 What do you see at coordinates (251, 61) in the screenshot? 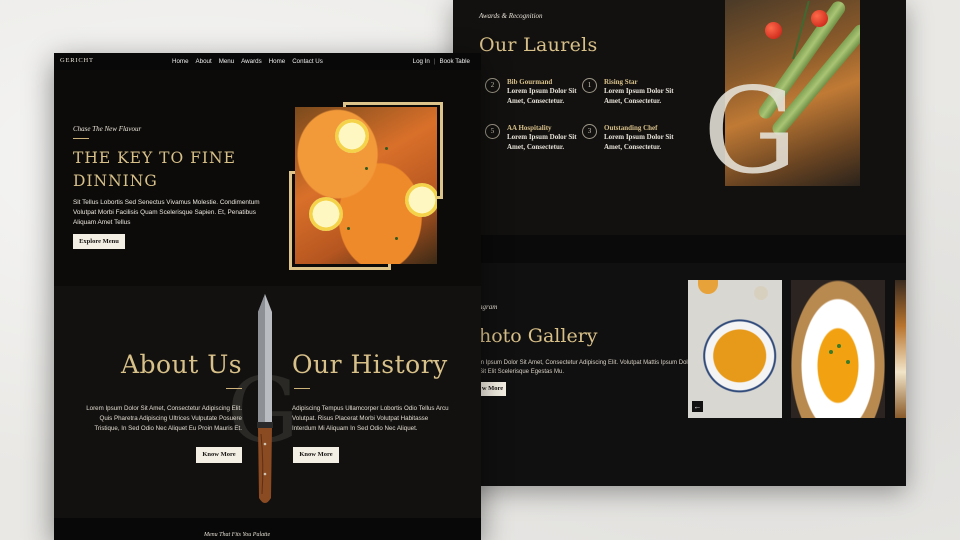
I see `nav-link-awards: Awards` at bounding box center [251, 61].